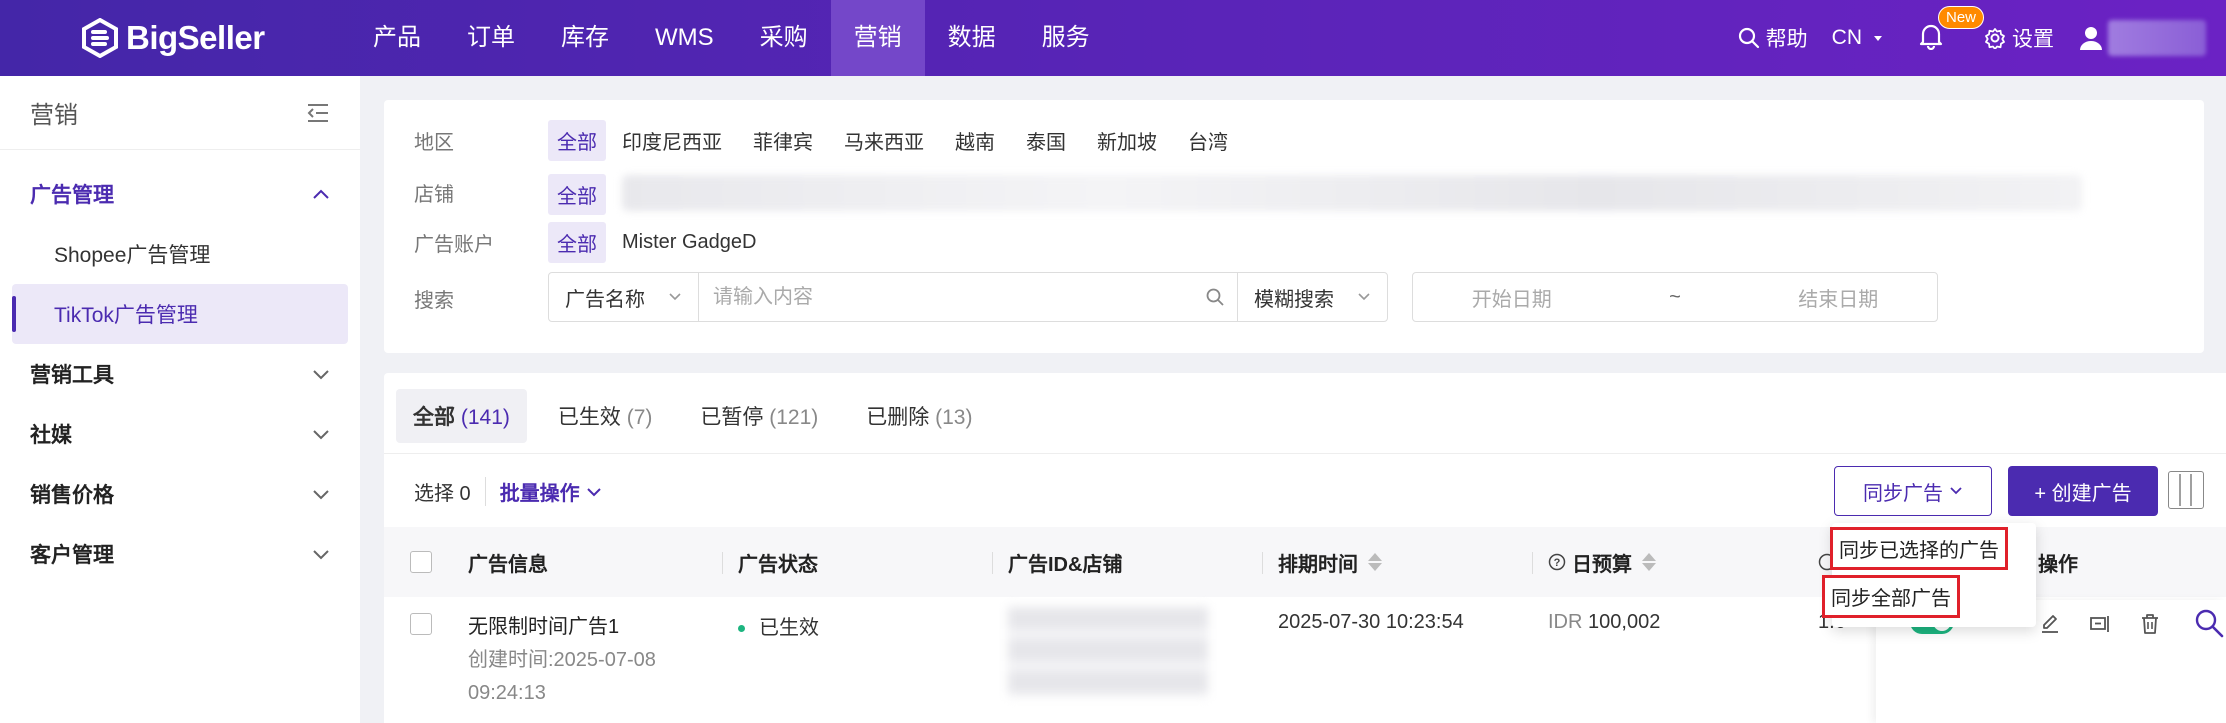  What do you see at coordinates (1066, 38) in the screenshot?
I see `nav-services: 服务` at bounding box center [1066, 38].